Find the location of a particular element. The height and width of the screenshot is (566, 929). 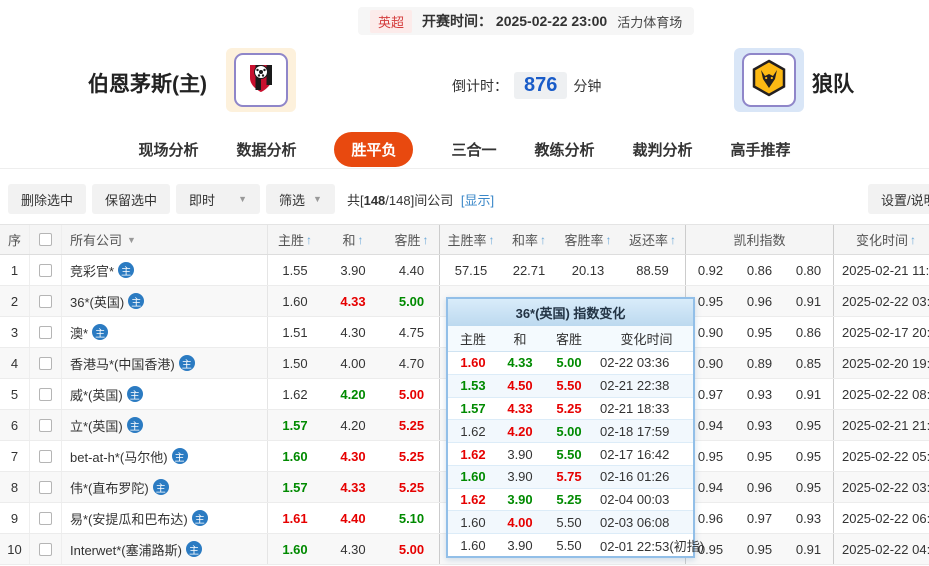

filter-dropdown: 筛选 ▼ is located at coordinates (300, 199).